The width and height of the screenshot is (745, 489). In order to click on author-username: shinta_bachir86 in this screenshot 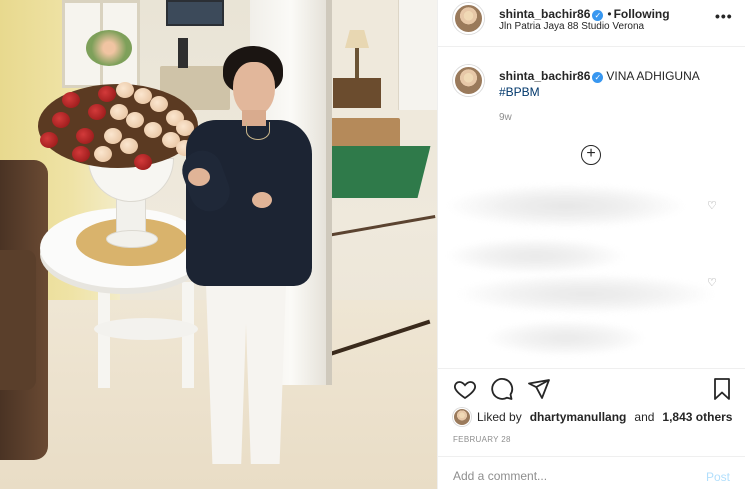, I will do `click(544, 14)`.